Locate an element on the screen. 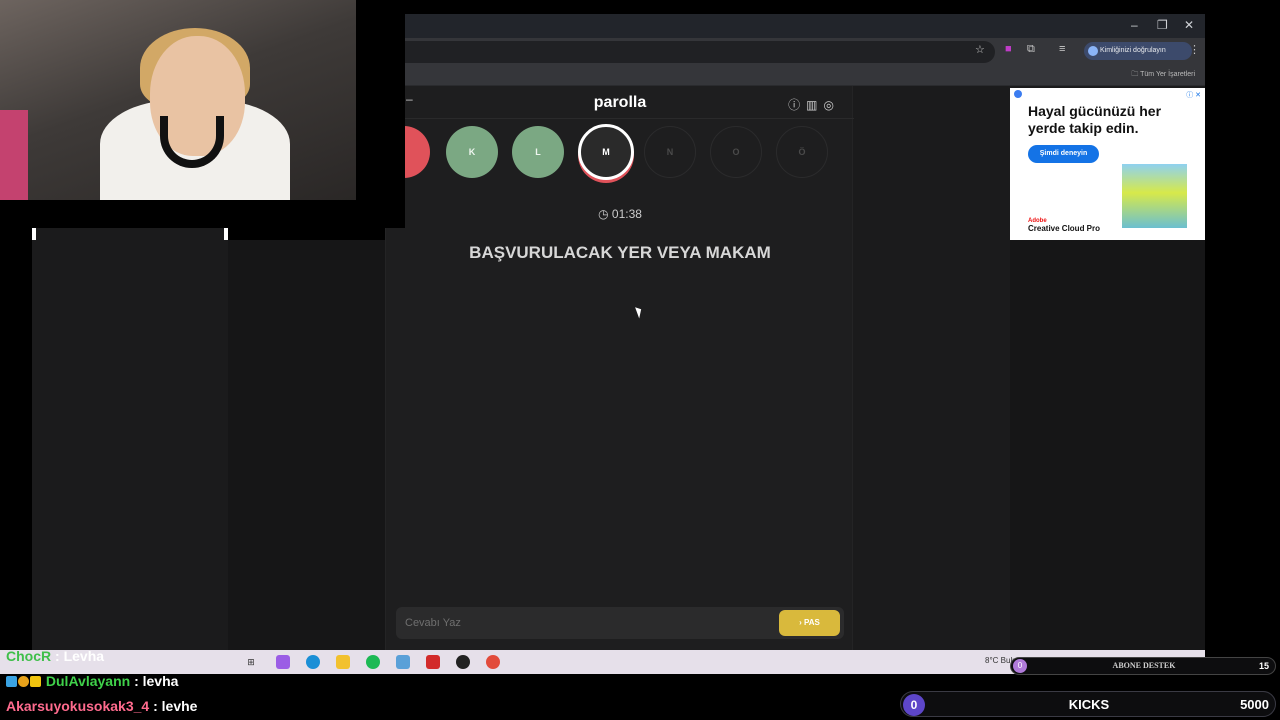  sub-goal-bar: 0 ABONE DESTEK 15 is located at coordinates (1143, 666).